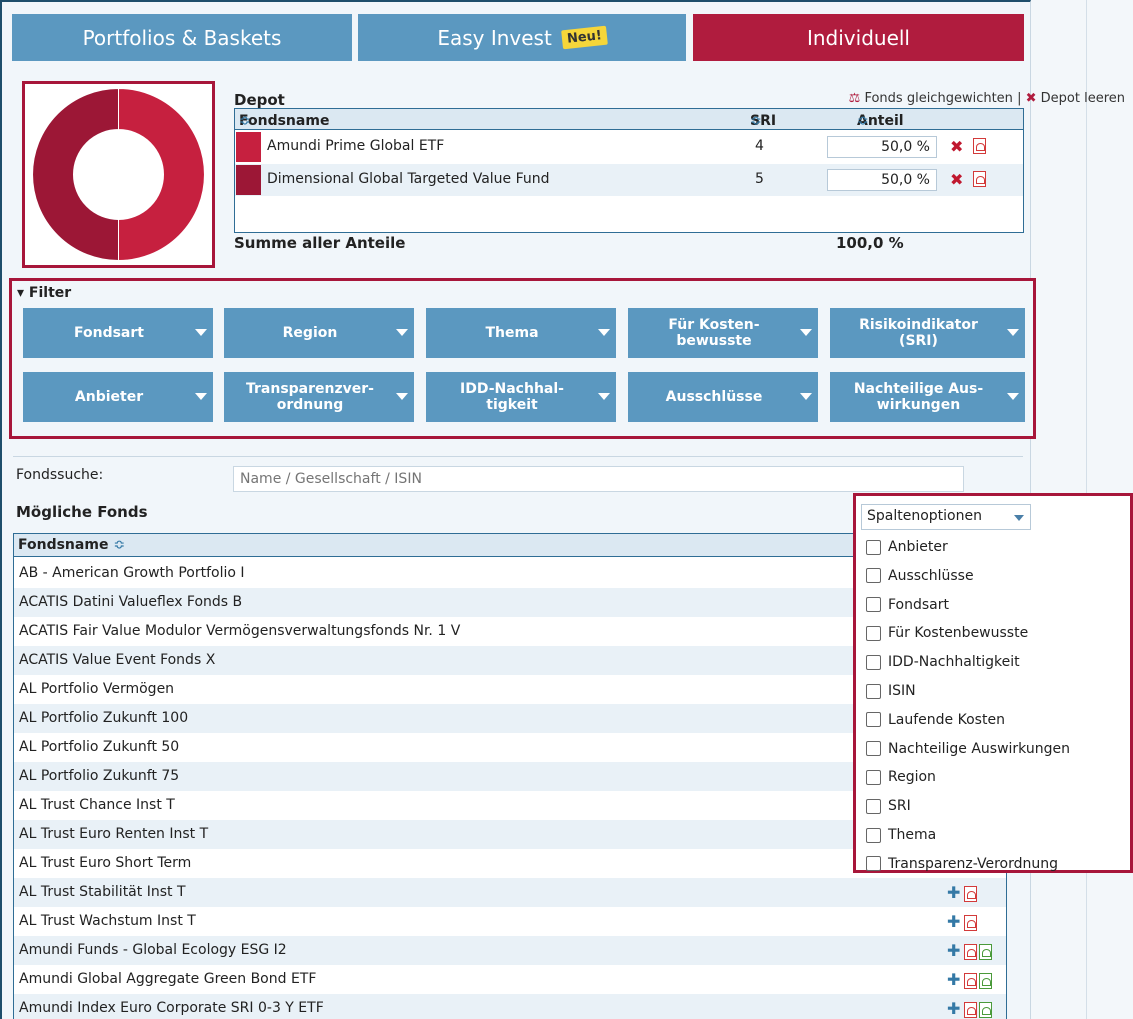 The width and height of the screenshot is (1133, 1019). Describe the element at coordinates (320, 243) in the screenshot. I see `sum-label: Summe aller Anteile` at that location.